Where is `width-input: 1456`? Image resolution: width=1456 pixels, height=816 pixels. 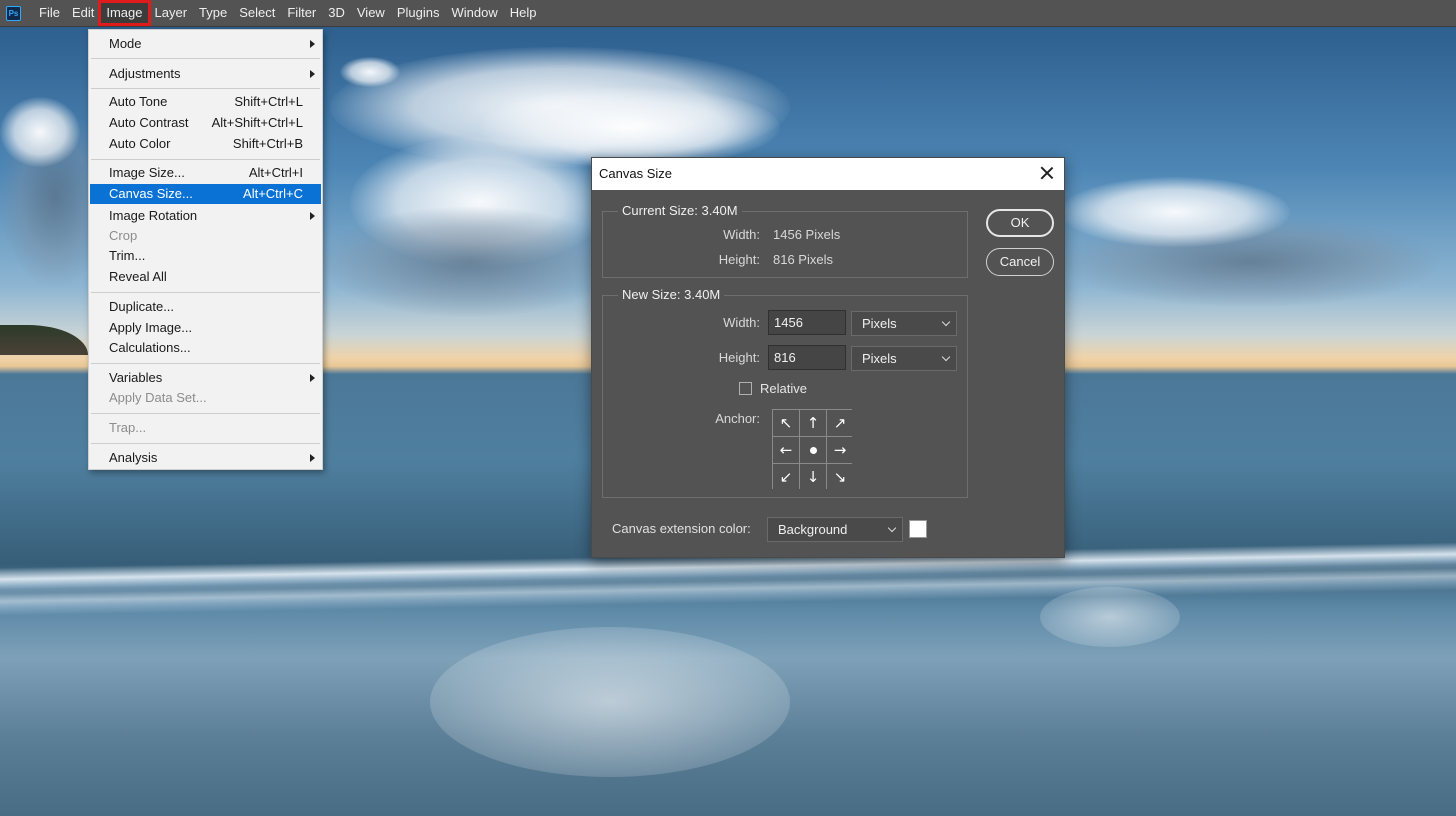
width-input: 1456 is located at coordinates (807, 322).